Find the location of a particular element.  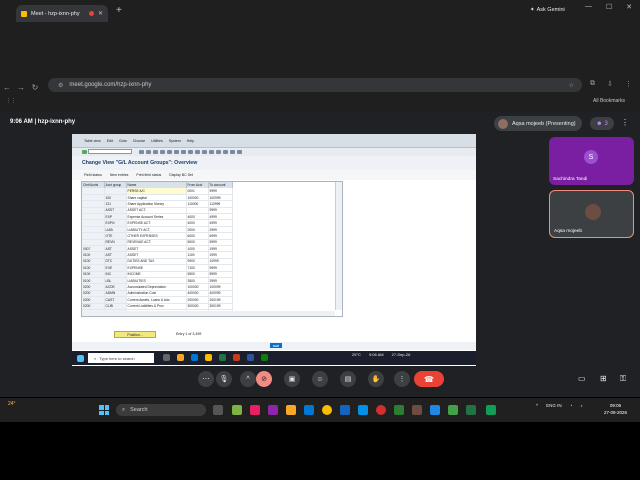

print-icon is located at coordinates (169, 152).